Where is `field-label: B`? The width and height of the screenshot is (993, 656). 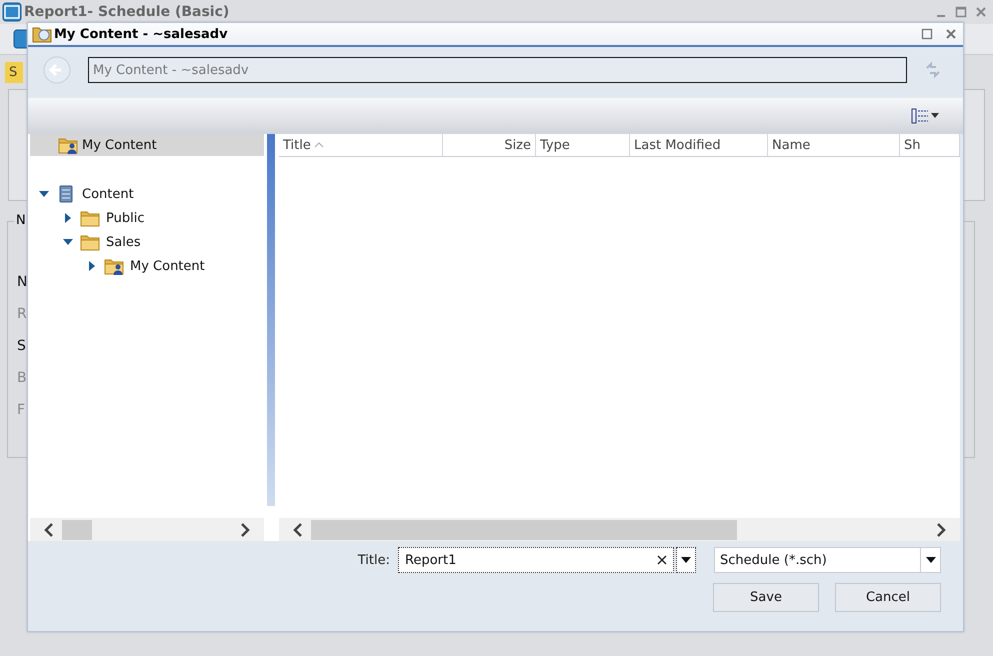
field-label: B is located at coordinates (22, 379).